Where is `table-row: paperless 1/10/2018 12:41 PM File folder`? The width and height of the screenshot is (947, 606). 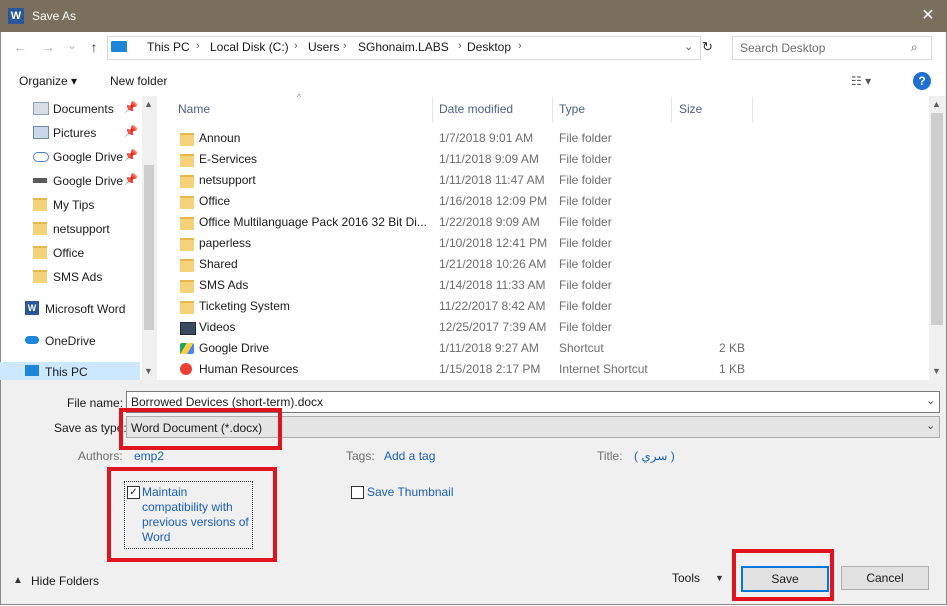
table-row: paperless 1/10/2018 12:41 PM File folder is located at coordinates (544, 243).